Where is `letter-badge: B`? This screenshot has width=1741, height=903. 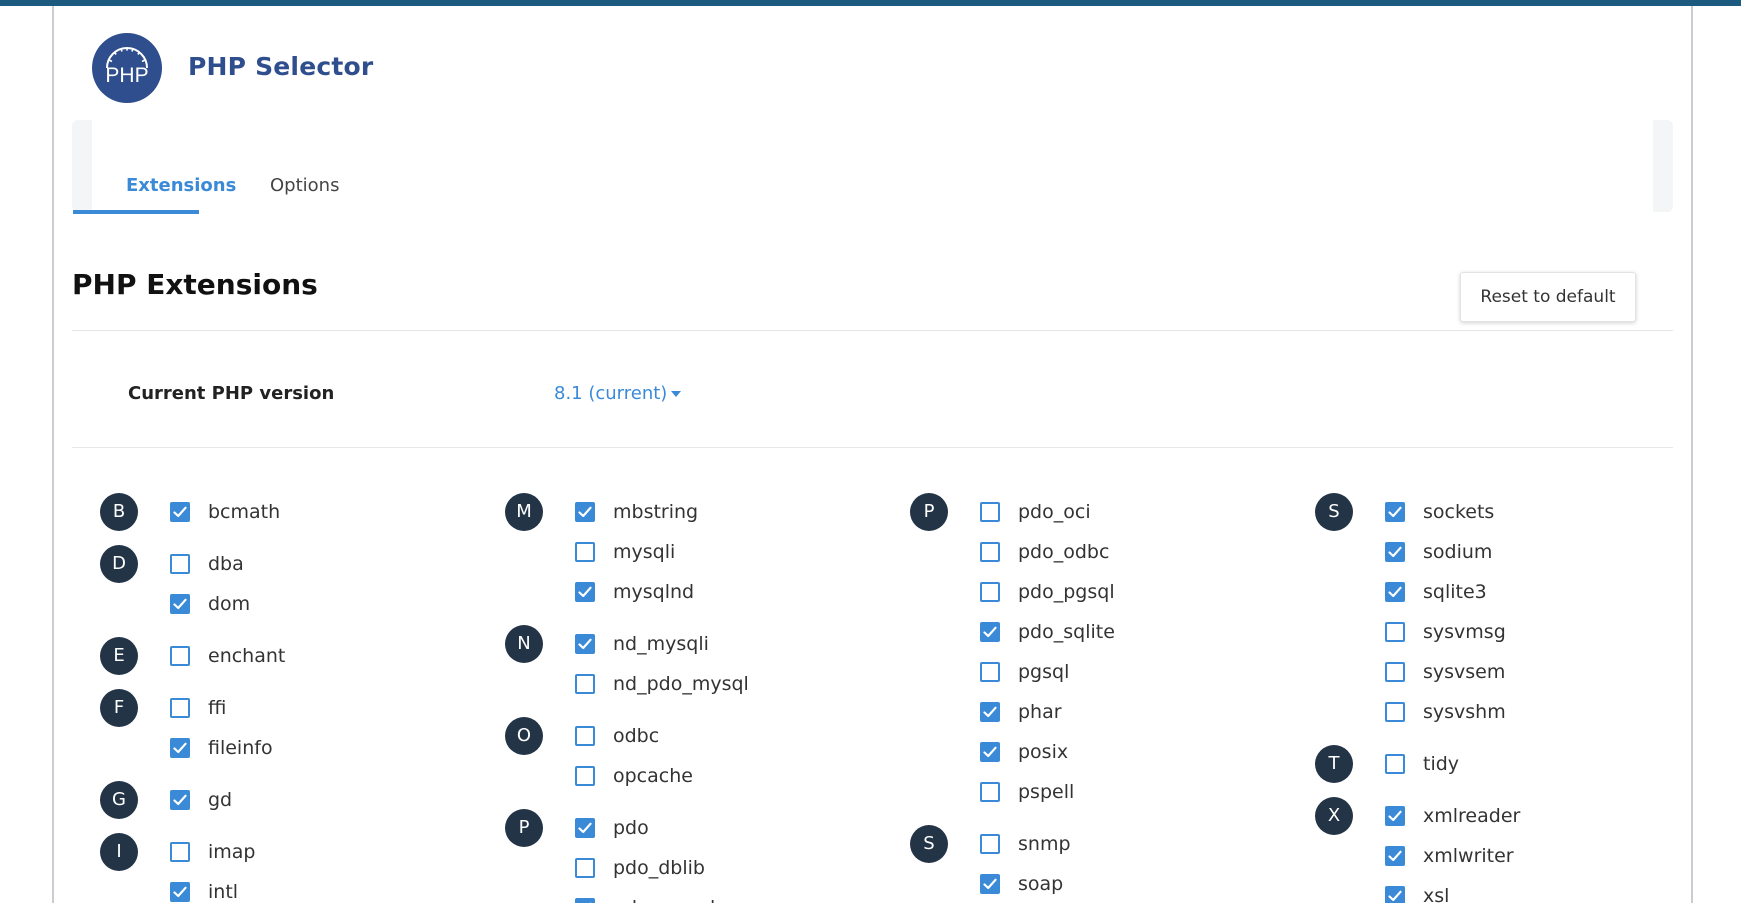 letter-badge: B is located at coordinates (119, 512).